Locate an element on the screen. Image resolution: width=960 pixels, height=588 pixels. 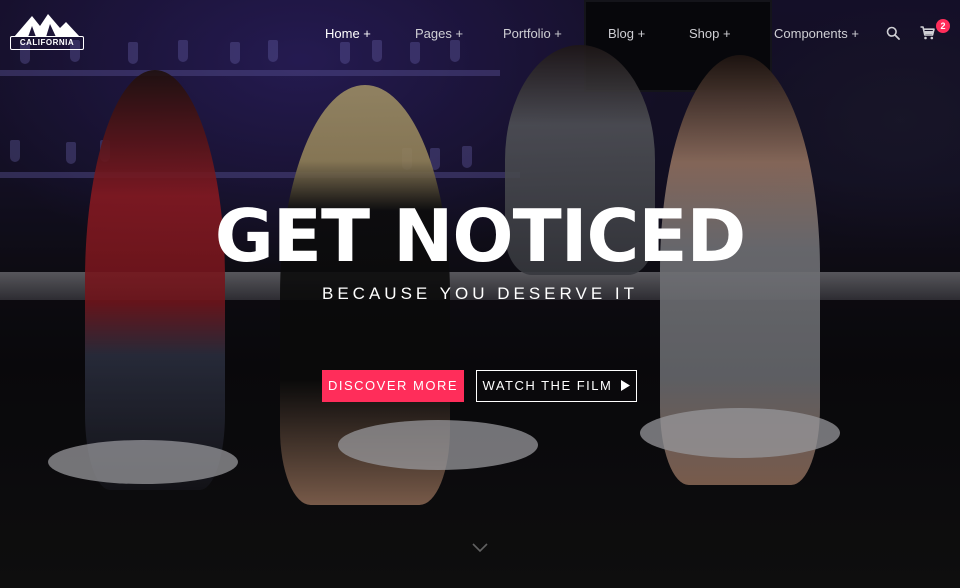
discover-more-button: DISCOVER MORE is located at coordinates (393, 386).